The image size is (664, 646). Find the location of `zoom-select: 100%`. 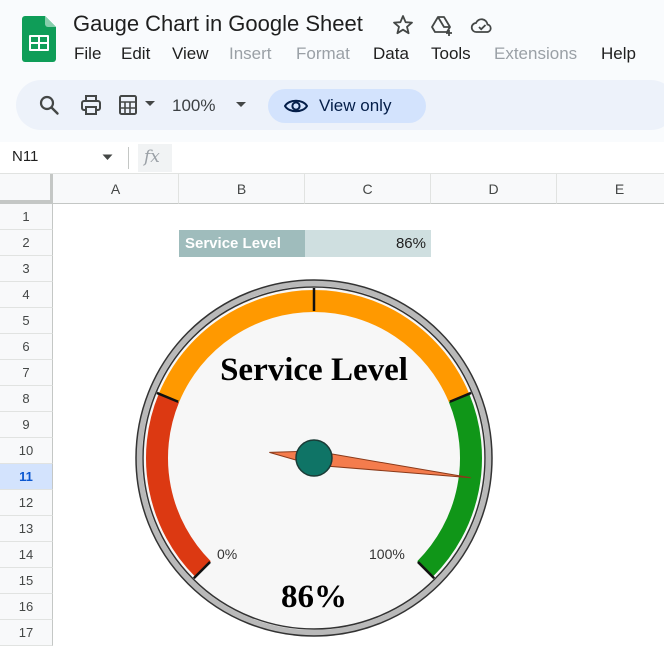

zoom-select: 100% is located at coordinates (193, 106).